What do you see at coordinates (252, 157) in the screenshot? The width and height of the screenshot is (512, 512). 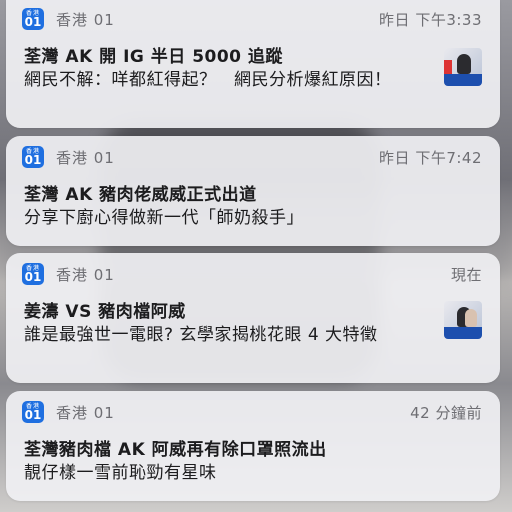 I see `notification-header: 香港 01 香港 01 昨日 下午7:42` at bounding box center [252, 157].